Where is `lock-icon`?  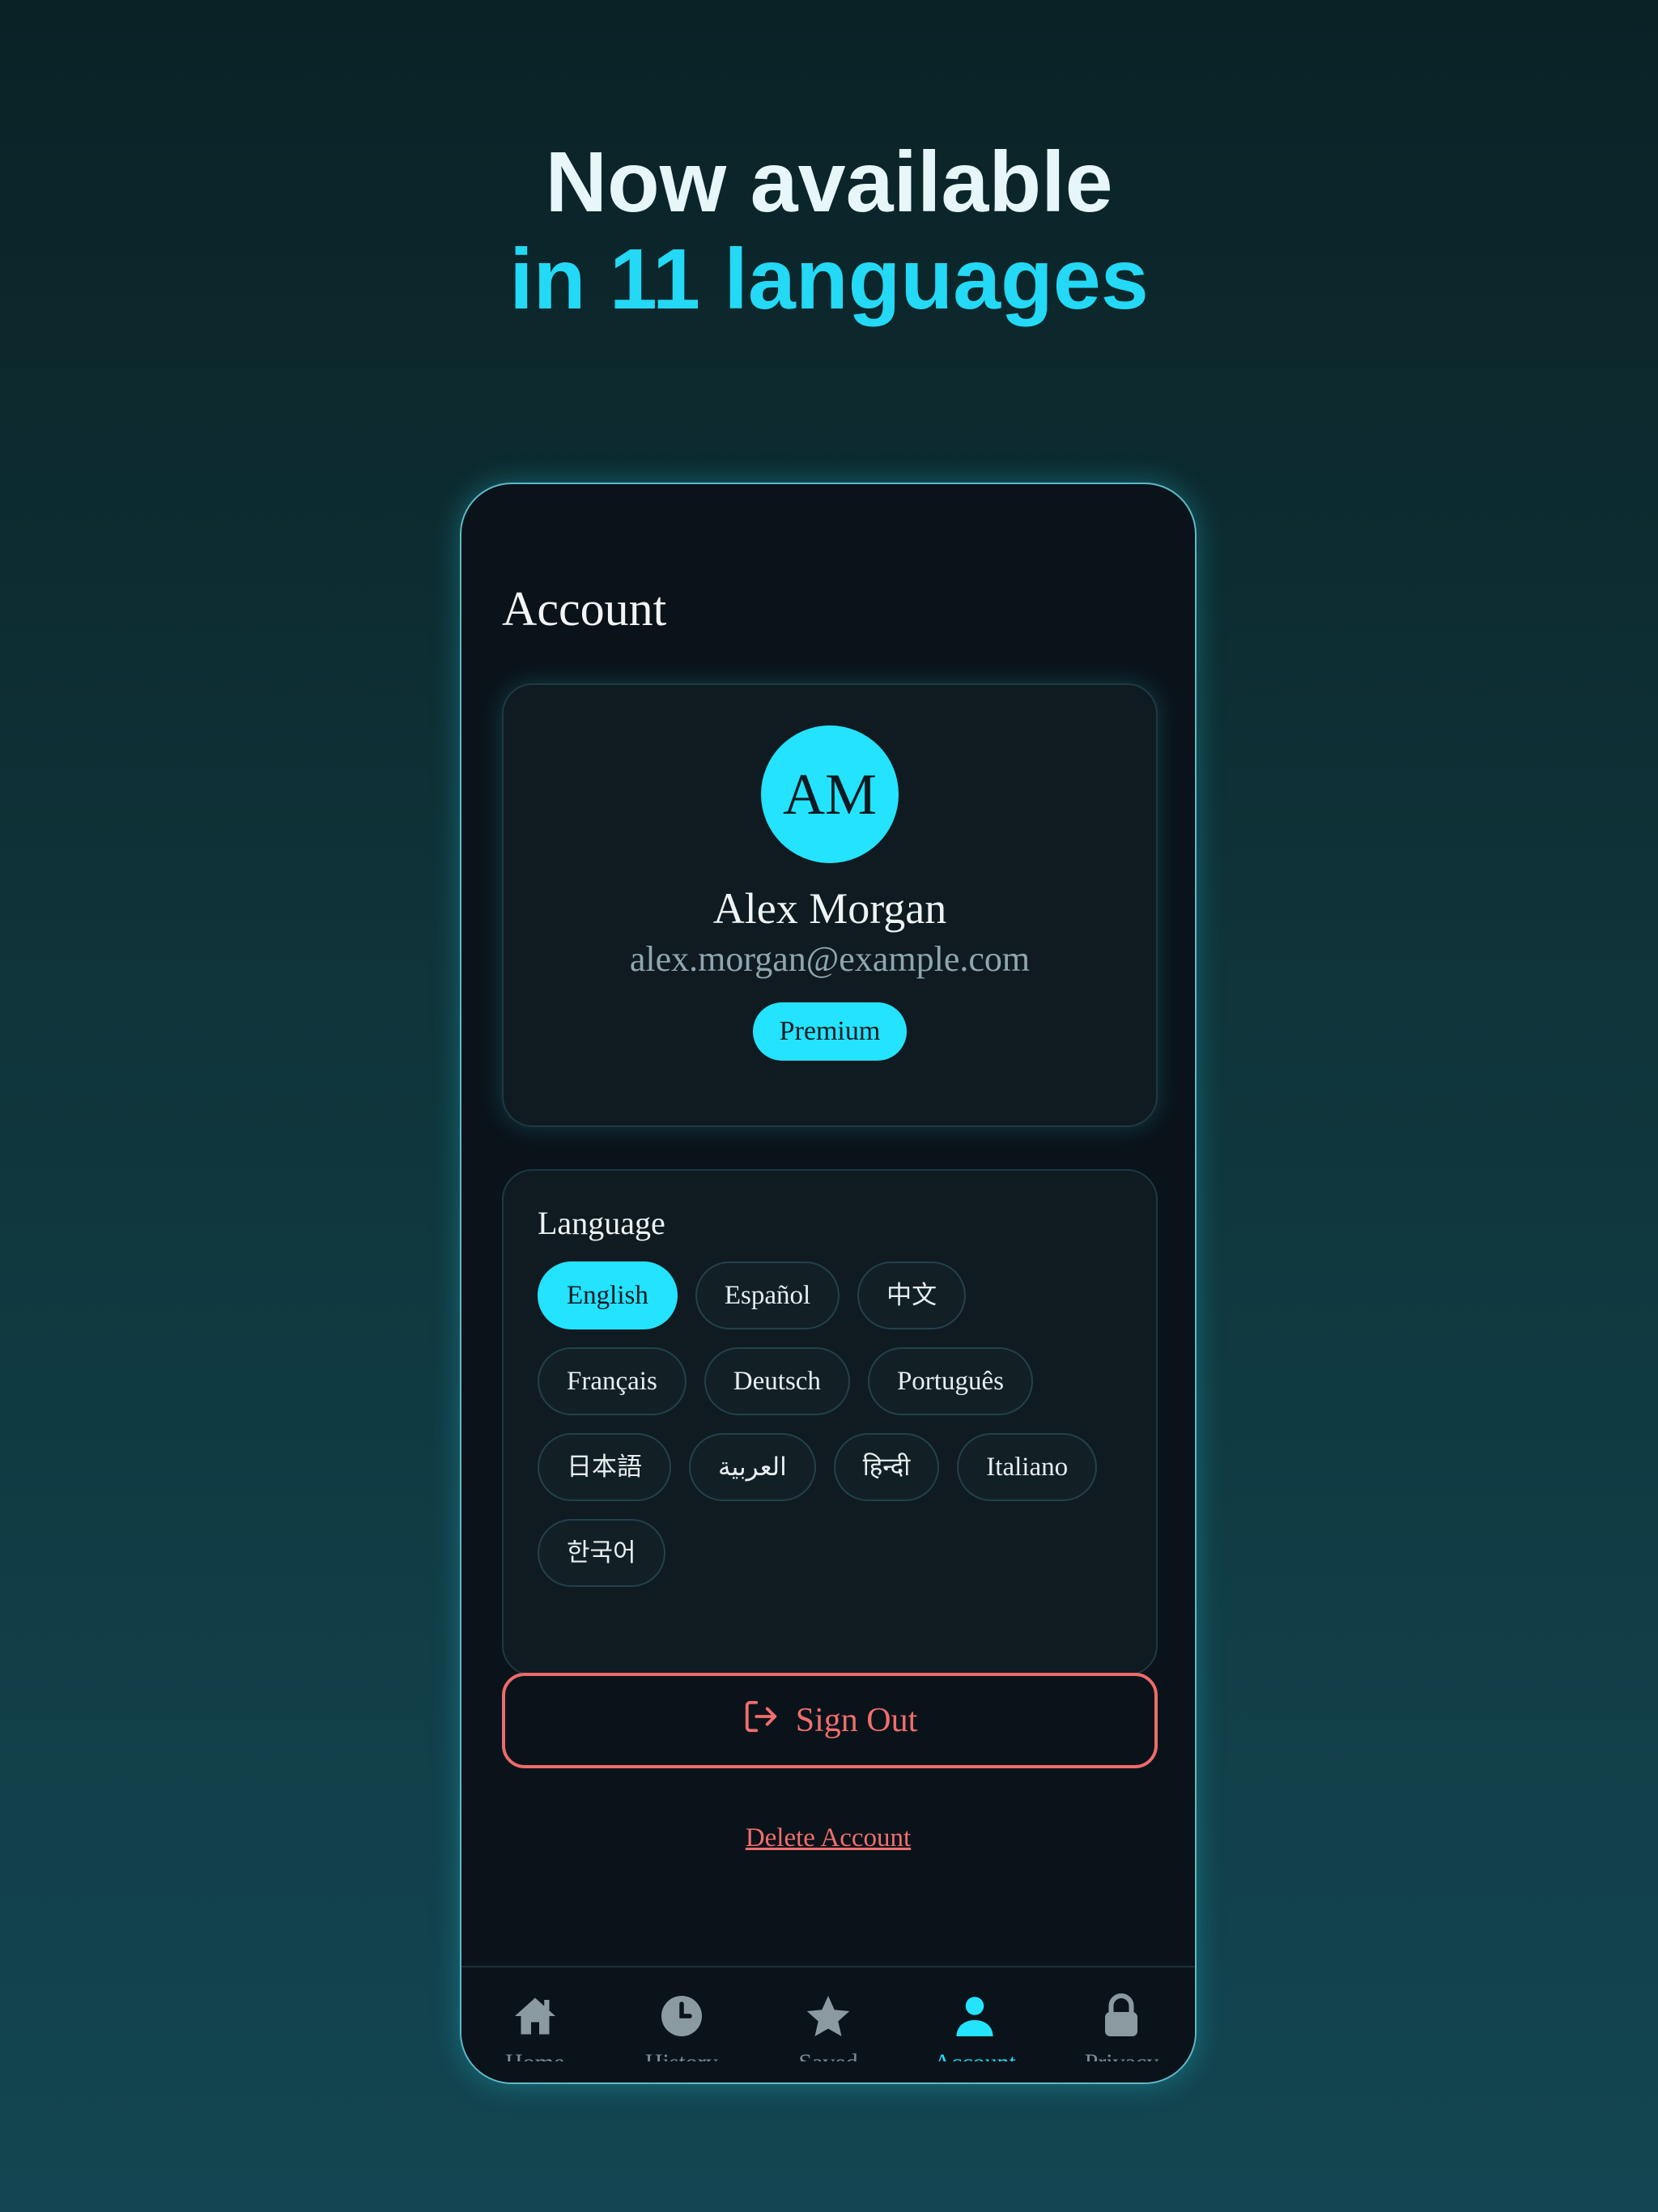
lock-icon is located at coordinates (1121, 2014).